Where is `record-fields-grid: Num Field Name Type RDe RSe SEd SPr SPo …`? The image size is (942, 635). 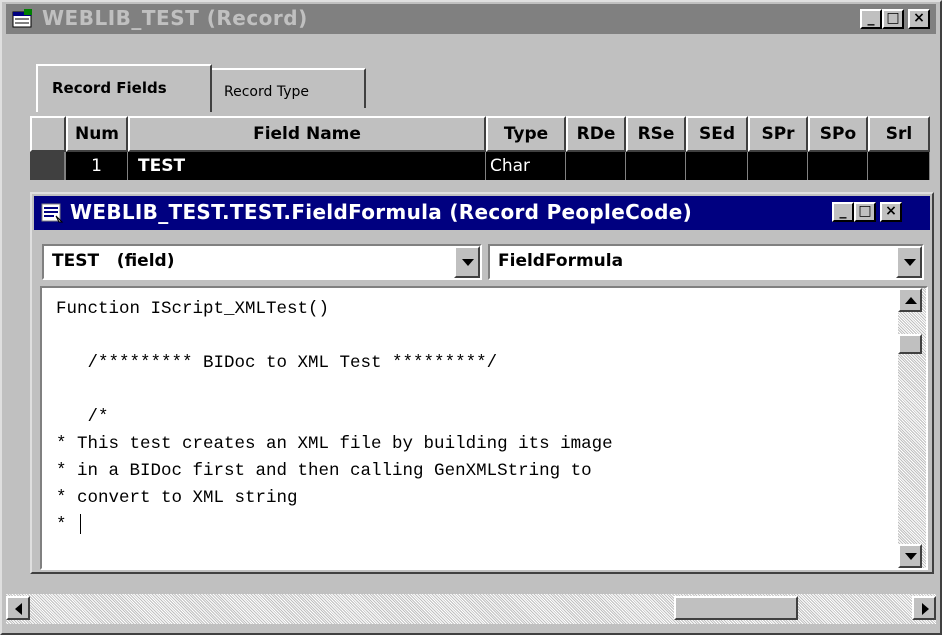 record-fields-grid: Num Field Name Type RDe RSe SEd SPr SPo … is located at coordinates (482, 150).